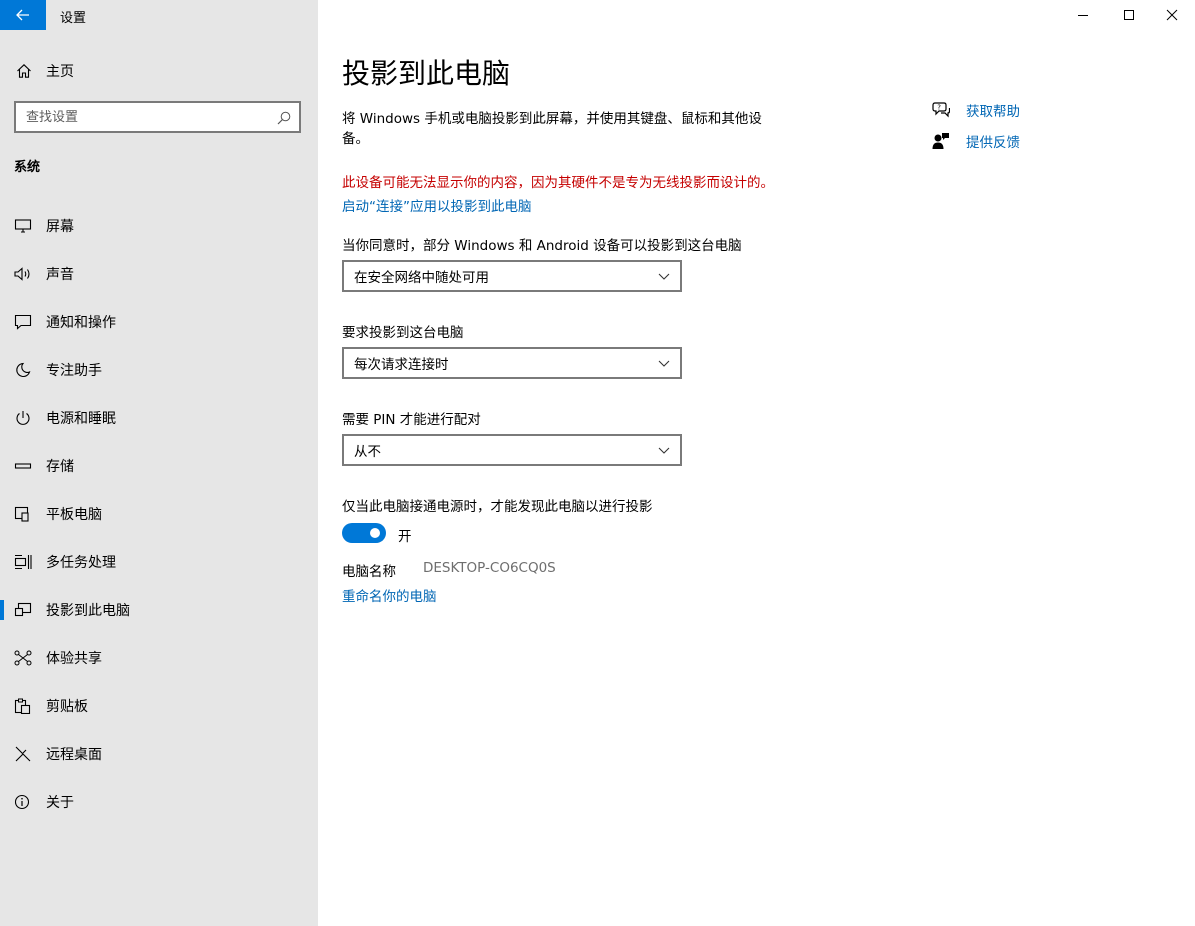 The image size is (1195, 926). I want to click on close-button, so click(1172, 15).